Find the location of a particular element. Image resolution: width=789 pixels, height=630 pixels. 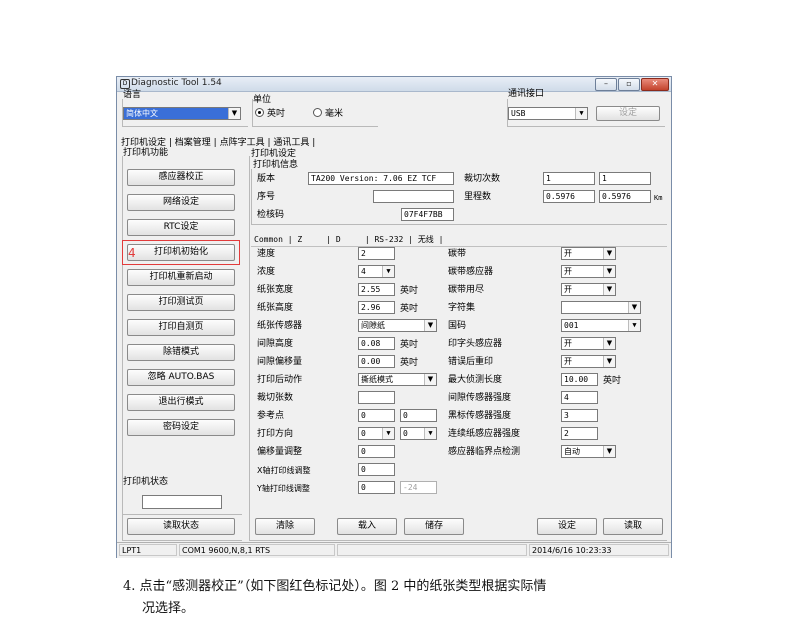

cut-sheets-label: 裁切张数 is located at coordinates (275, 398).